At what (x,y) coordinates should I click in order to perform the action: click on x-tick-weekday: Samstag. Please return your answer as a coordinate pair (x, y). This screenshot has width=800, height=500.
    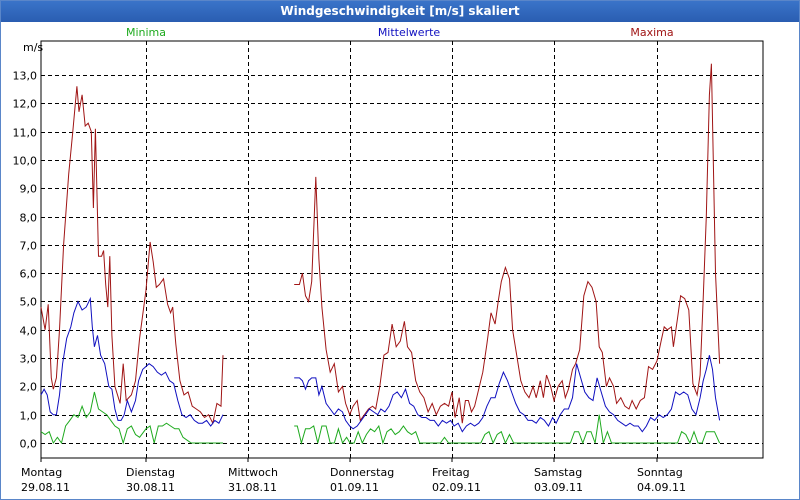
    Looking at the image, I should click on (558, 472).